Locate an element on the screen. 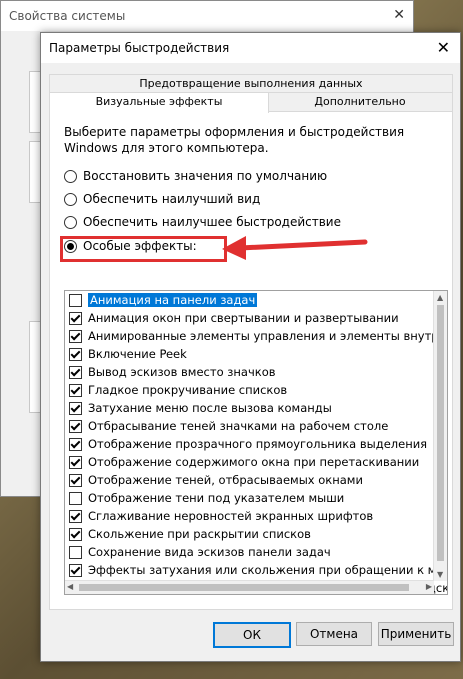 This screenshot has width=463, height=679. radio-custom: Особые эффекты: is located at coordinates (130, 246).